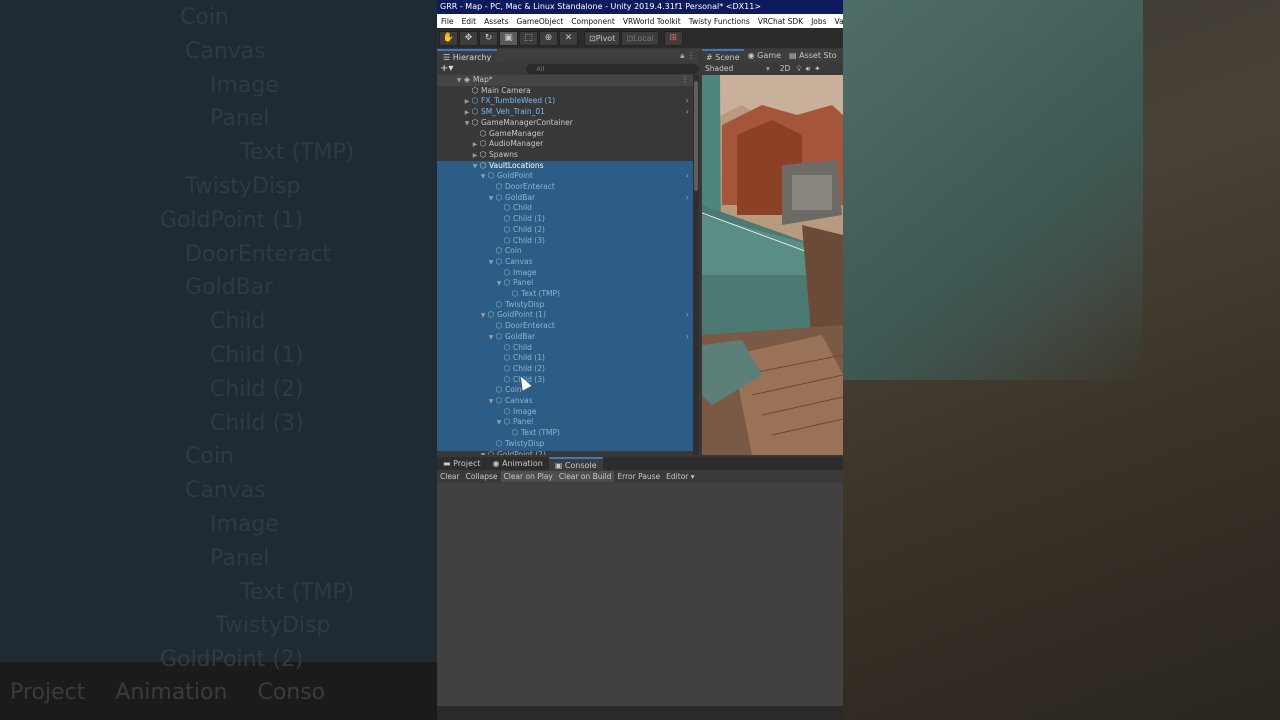 This screenshot has width=1280, height=720. I want to click on effects-icon: ✦, so click(817, 68).